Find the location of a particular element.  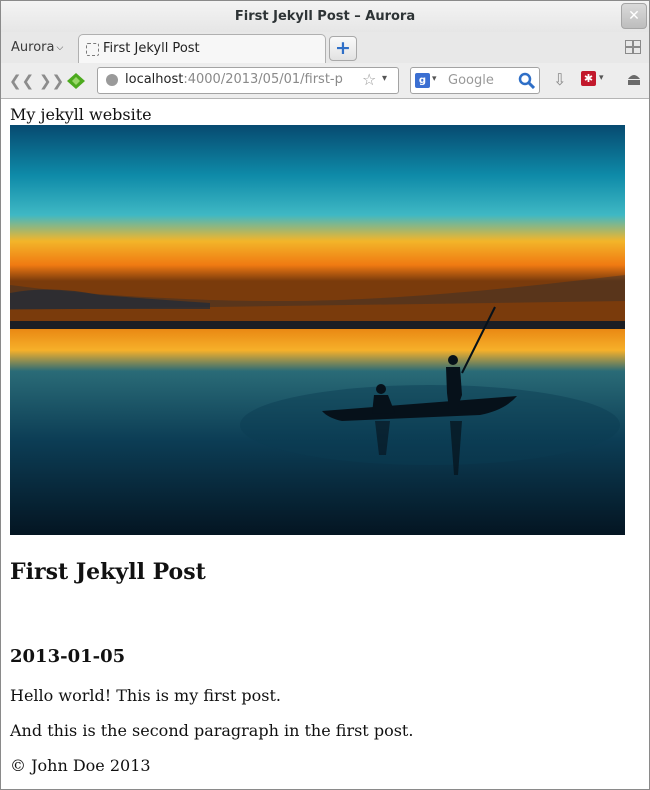

url-text: localhost:4000/2013/05/01/first-p is located at coordinates (234, 79).